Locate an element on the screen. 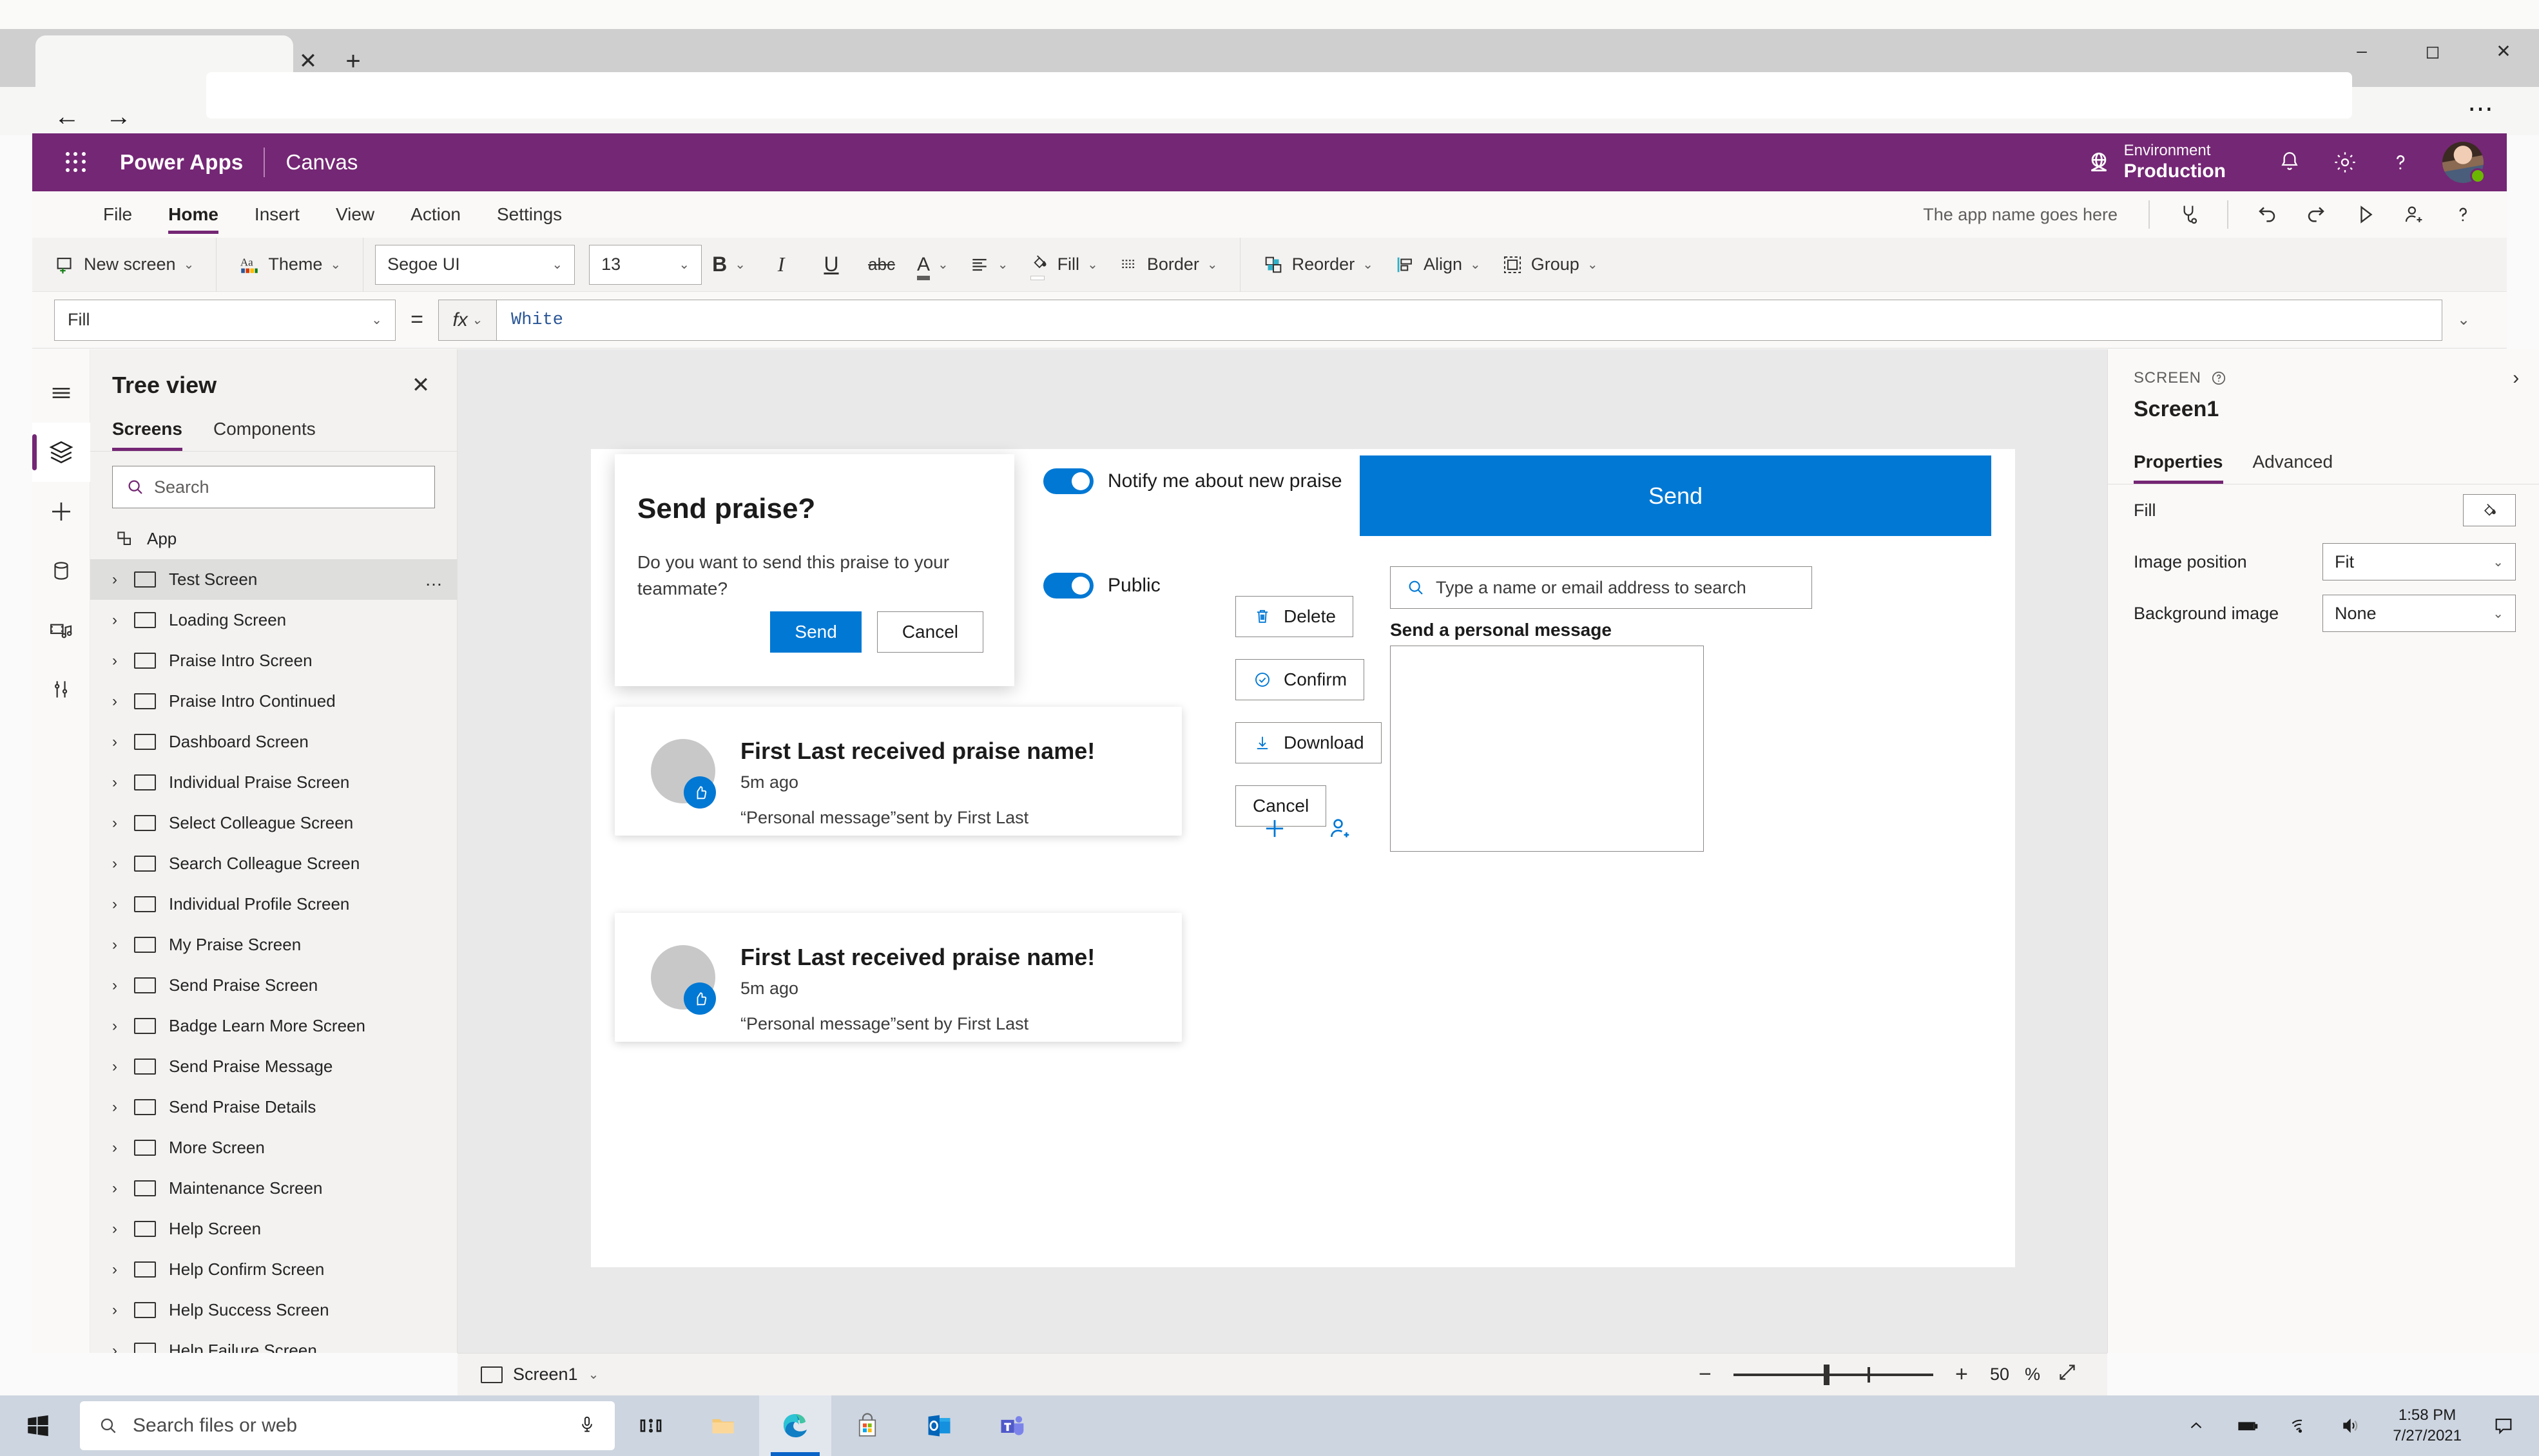  theme-button: Aa Theme ⌄ is located at coordinates (289, 265).